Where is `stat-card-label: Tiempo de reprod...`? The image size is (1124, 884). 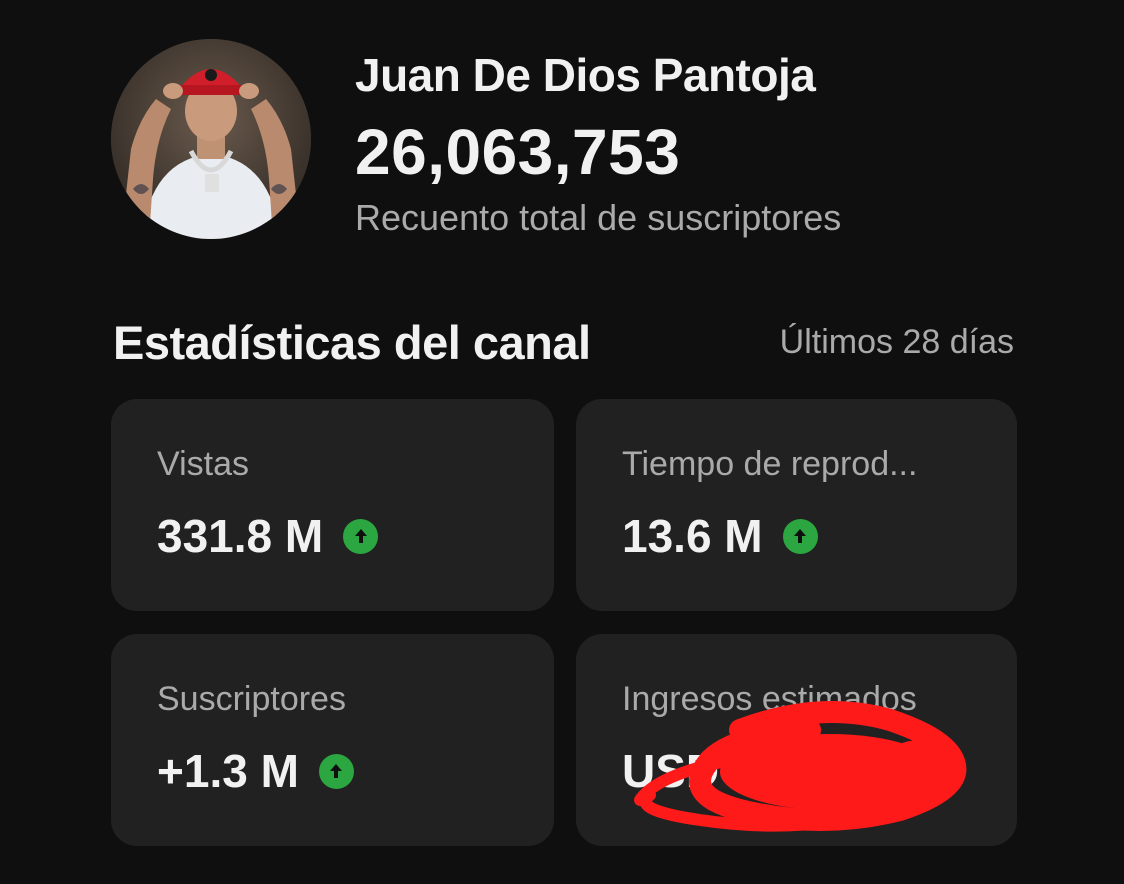
stat-card-label: Tiempo de reprod... is located at coordinates (770, 464).